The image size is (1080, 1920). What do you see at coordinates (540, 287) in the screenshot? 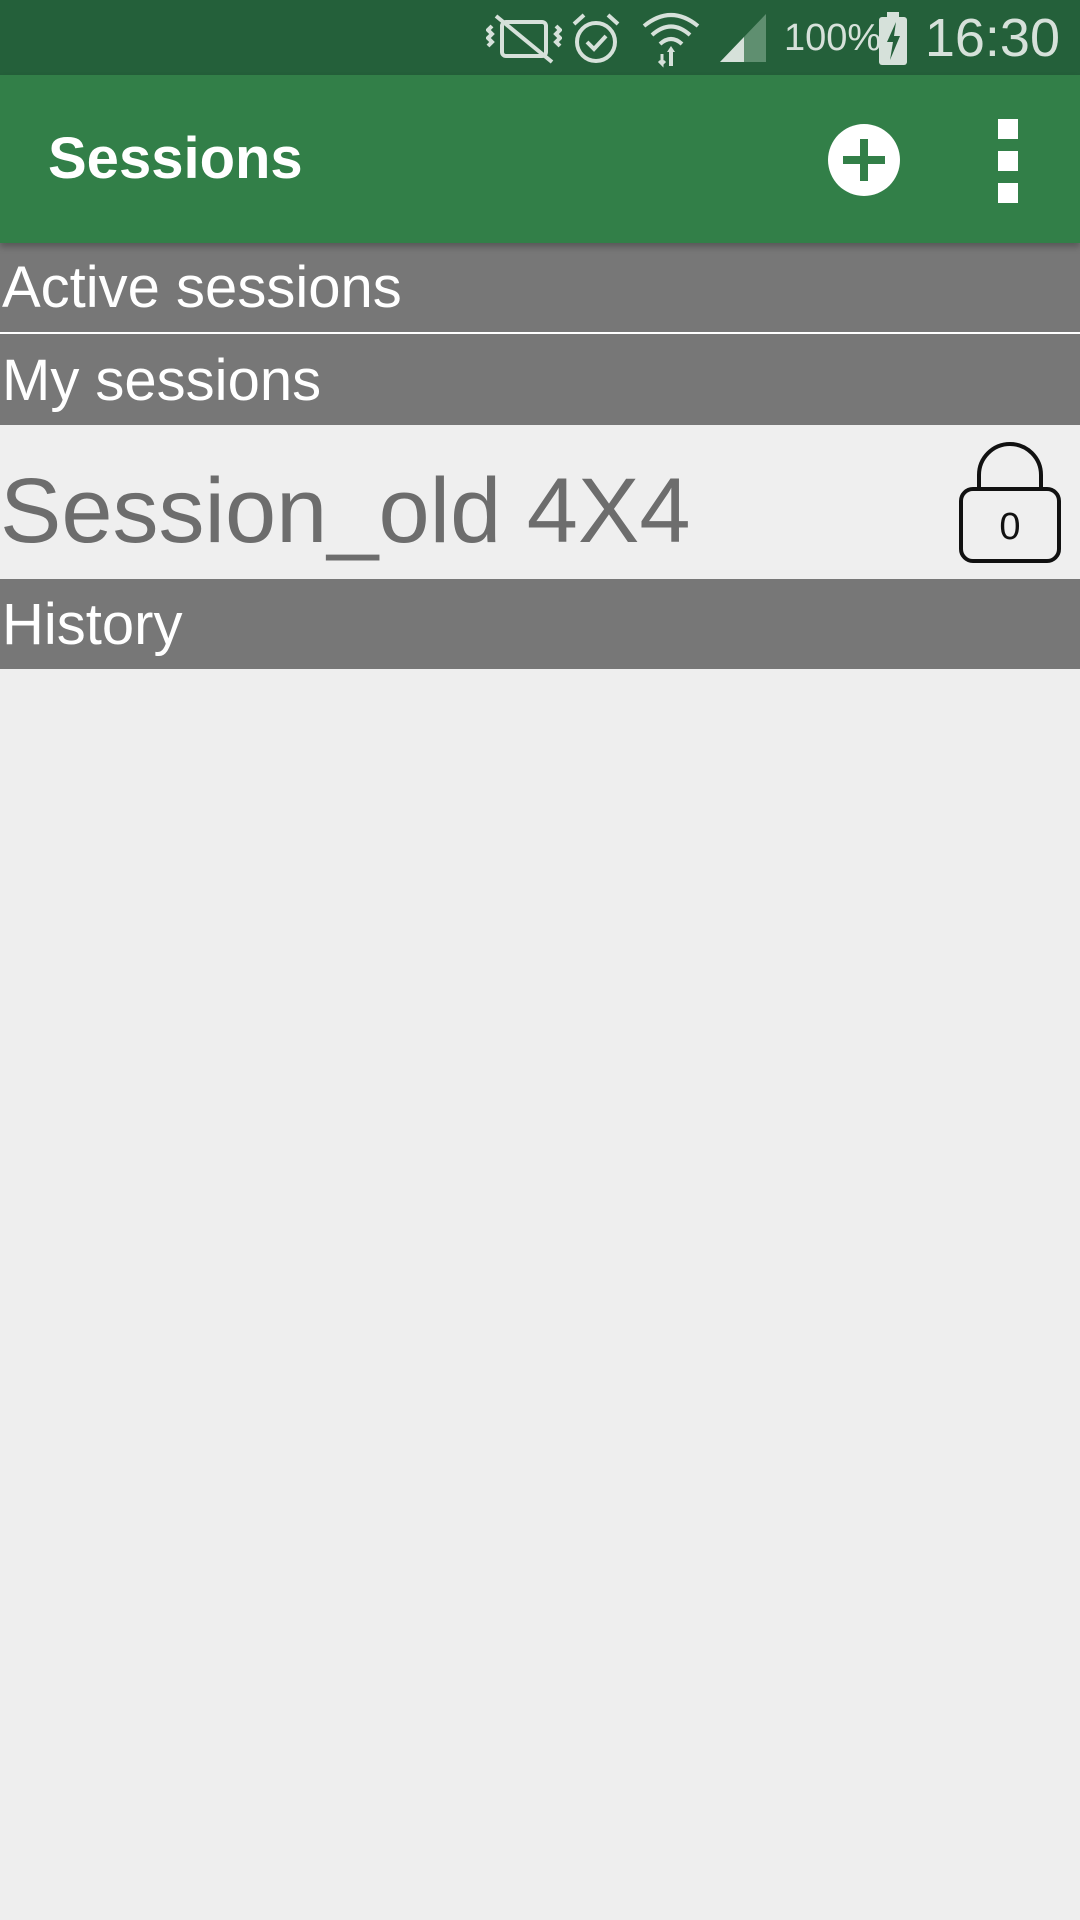
I see `section-header-active-sessions: Active sessions` at bounding box center [540, 287].